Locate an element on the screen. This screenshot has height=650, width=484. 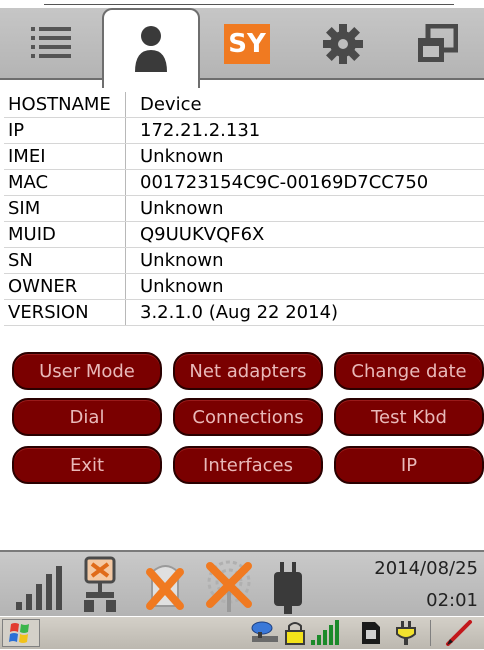
lock-icon is located at coordinates (295, 633).